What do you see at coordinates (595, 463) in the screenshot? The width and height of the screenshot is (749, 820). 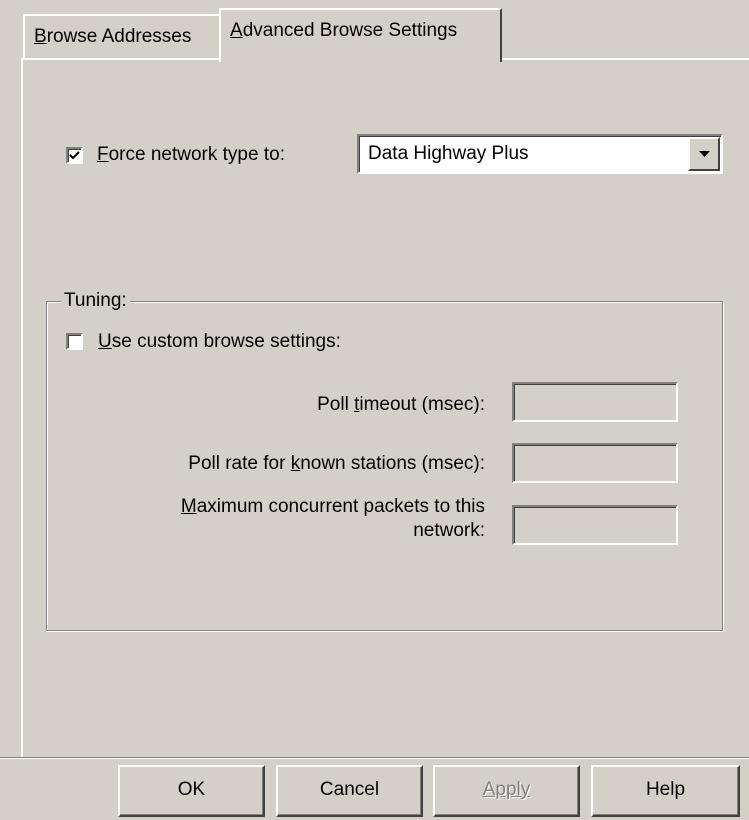 I see `poll-rate-field` at bounding box center [595, 463].